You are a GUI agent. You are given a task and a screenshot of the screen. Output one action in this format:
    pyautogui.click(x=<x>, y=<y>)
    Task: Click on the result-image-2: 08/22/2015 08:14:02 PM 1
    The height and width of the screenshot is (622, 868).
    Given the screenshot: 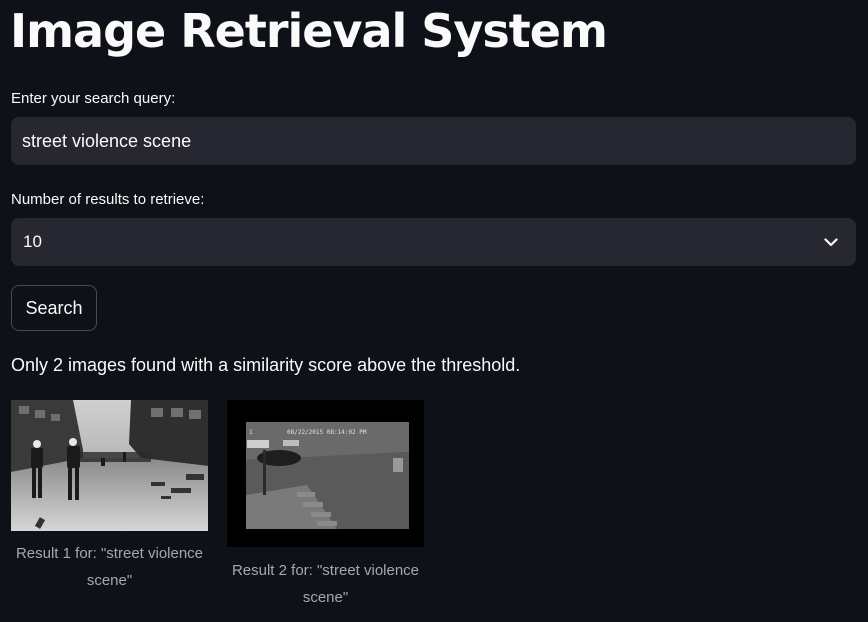 What is the action you would take?
    pyautogui.click(x=325, y=473)
    